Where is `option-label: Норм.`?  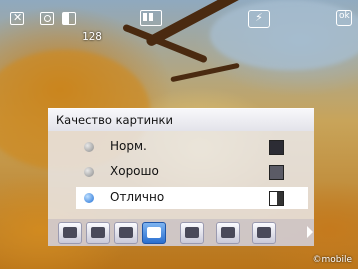 option-label: Норм. is located at coordinates (128, 146).